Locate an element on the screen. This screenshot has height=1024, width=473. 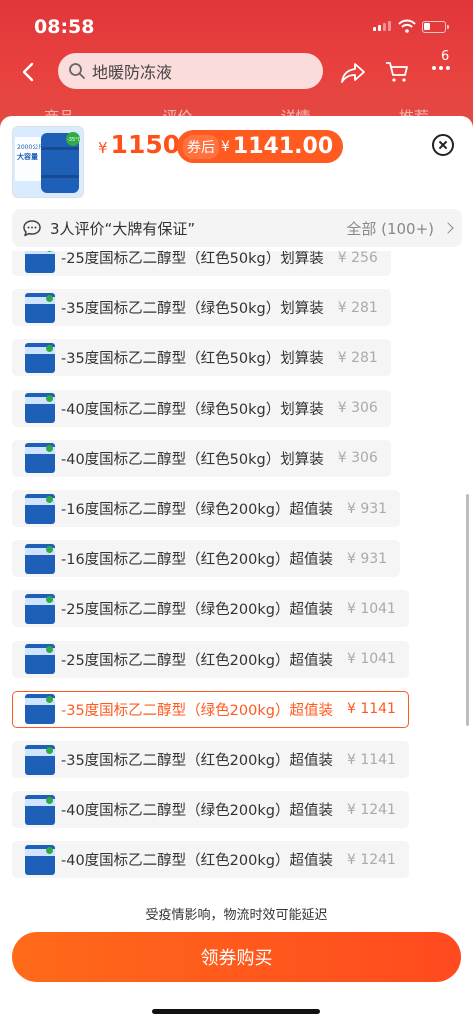
scrollbar is located at coordinates (467, 610).